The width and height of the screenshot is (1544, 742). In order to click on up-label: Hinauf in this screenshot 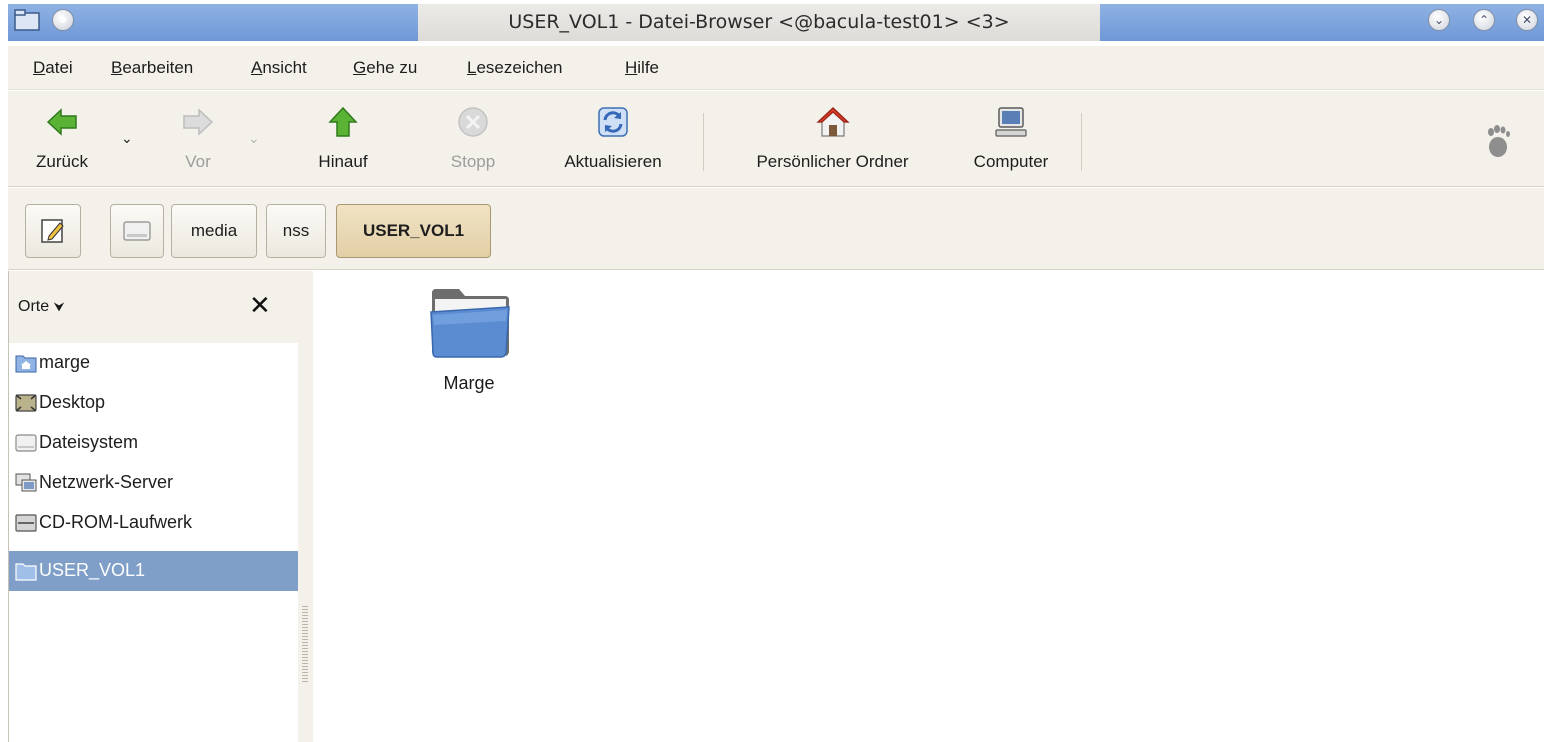, I will do `click(343, 161)`.